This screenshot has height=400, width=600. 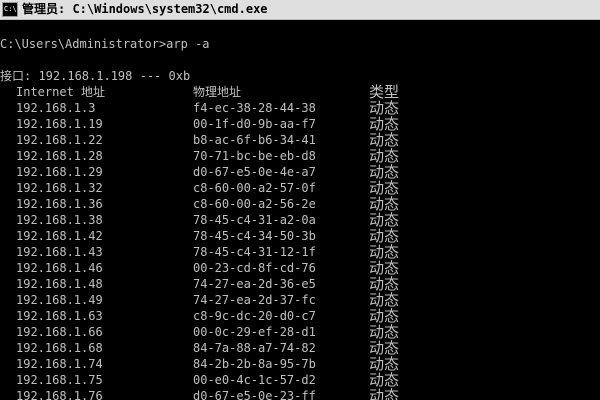 I want to click on table-row: 192.168.1.46 00-23-cd-8f-cd-76 动态, so click(x=300, y=268).